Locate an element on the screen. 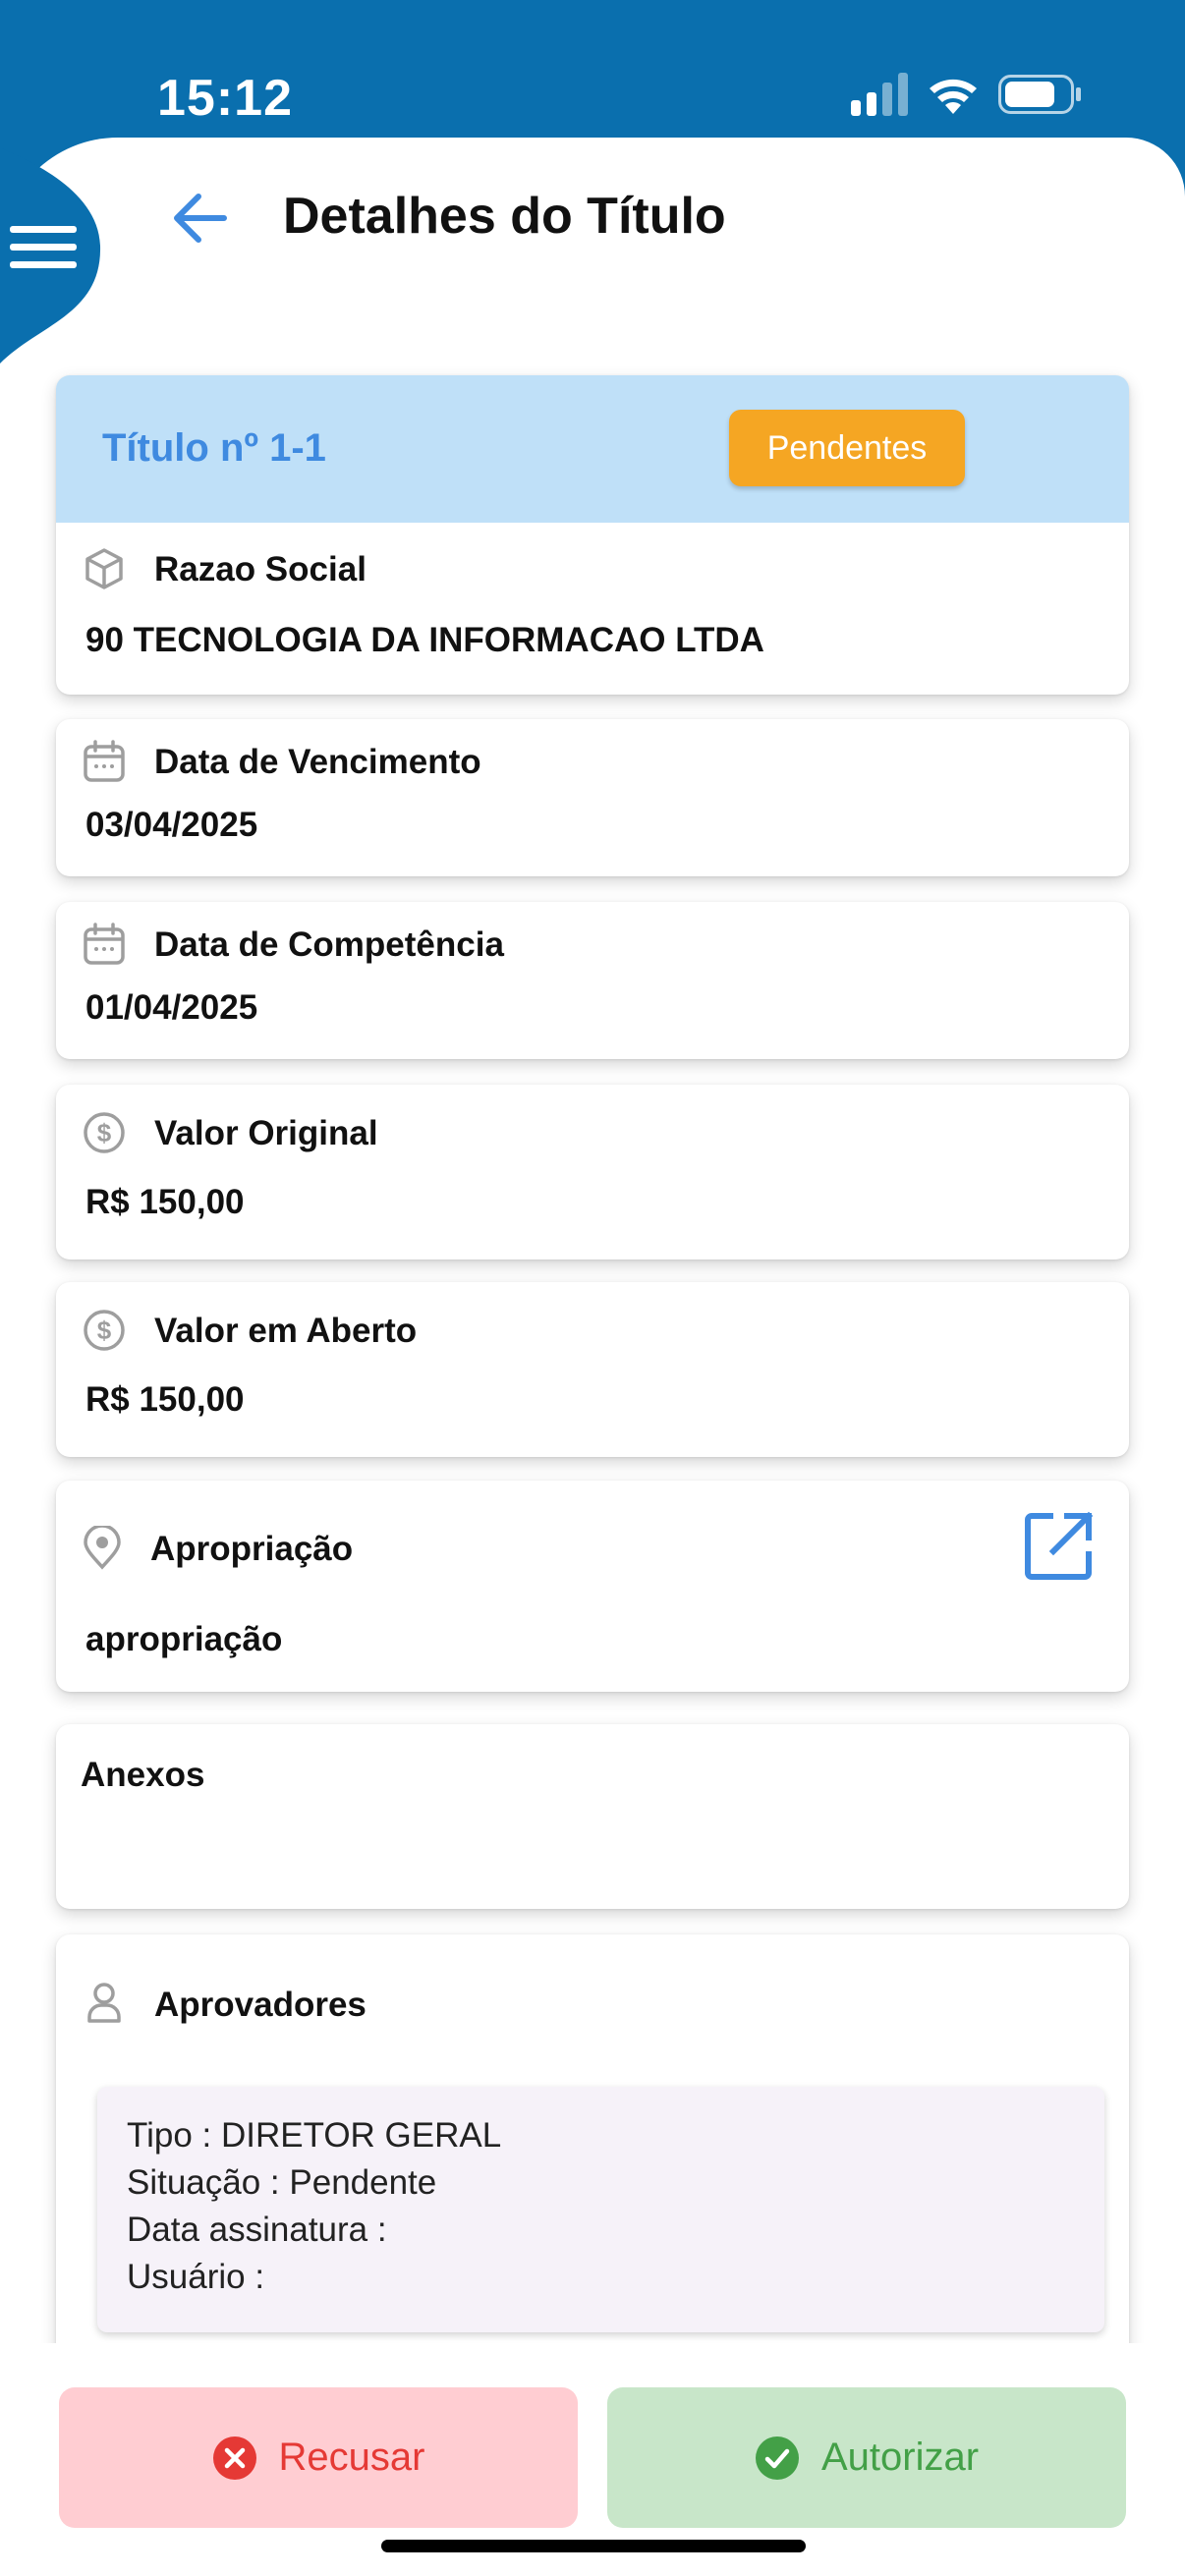 The width and height of the screenshot is (1185, 2576). approver-situacao: Situação : Pendente is located at coordinates (282, 2182).